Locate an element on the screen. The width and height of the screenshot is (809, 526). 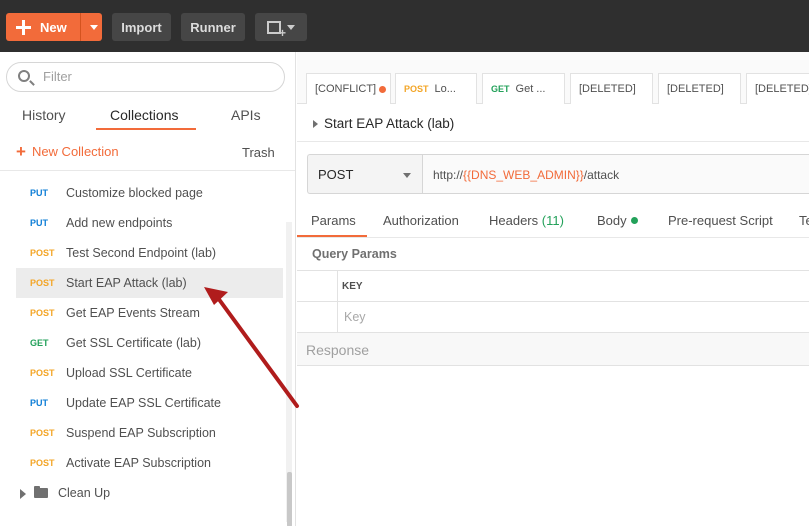
request-tab-label: [CONFLICT] is located at coordinates (346, 89).